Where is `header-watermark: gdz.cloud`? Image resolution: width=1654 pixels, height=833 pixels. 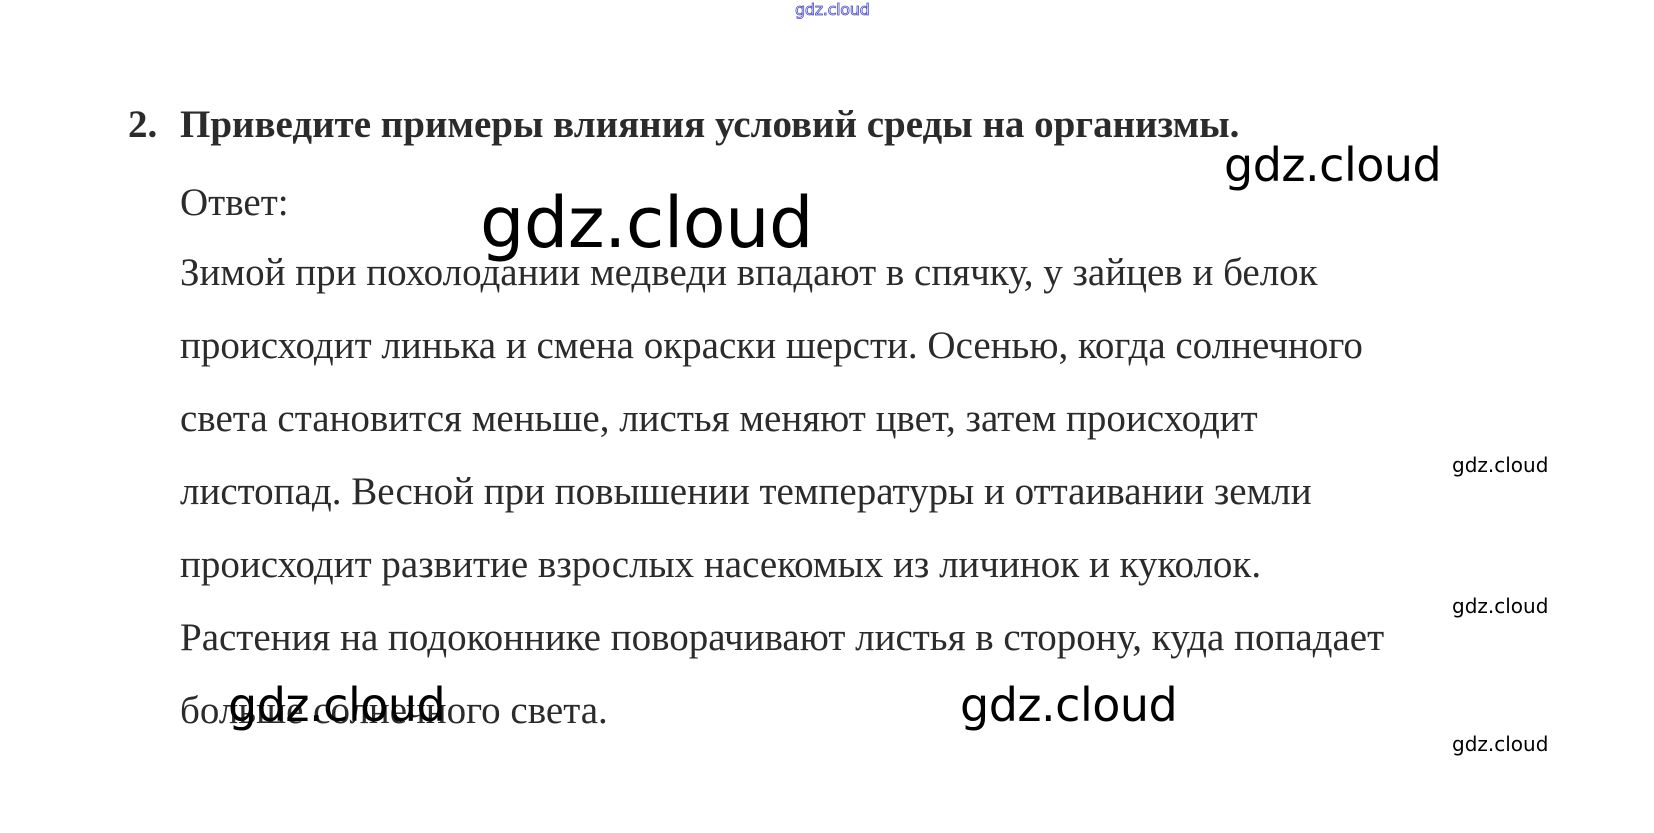
header-watermark: gdz.cloud is located at coordinates (833, 9).